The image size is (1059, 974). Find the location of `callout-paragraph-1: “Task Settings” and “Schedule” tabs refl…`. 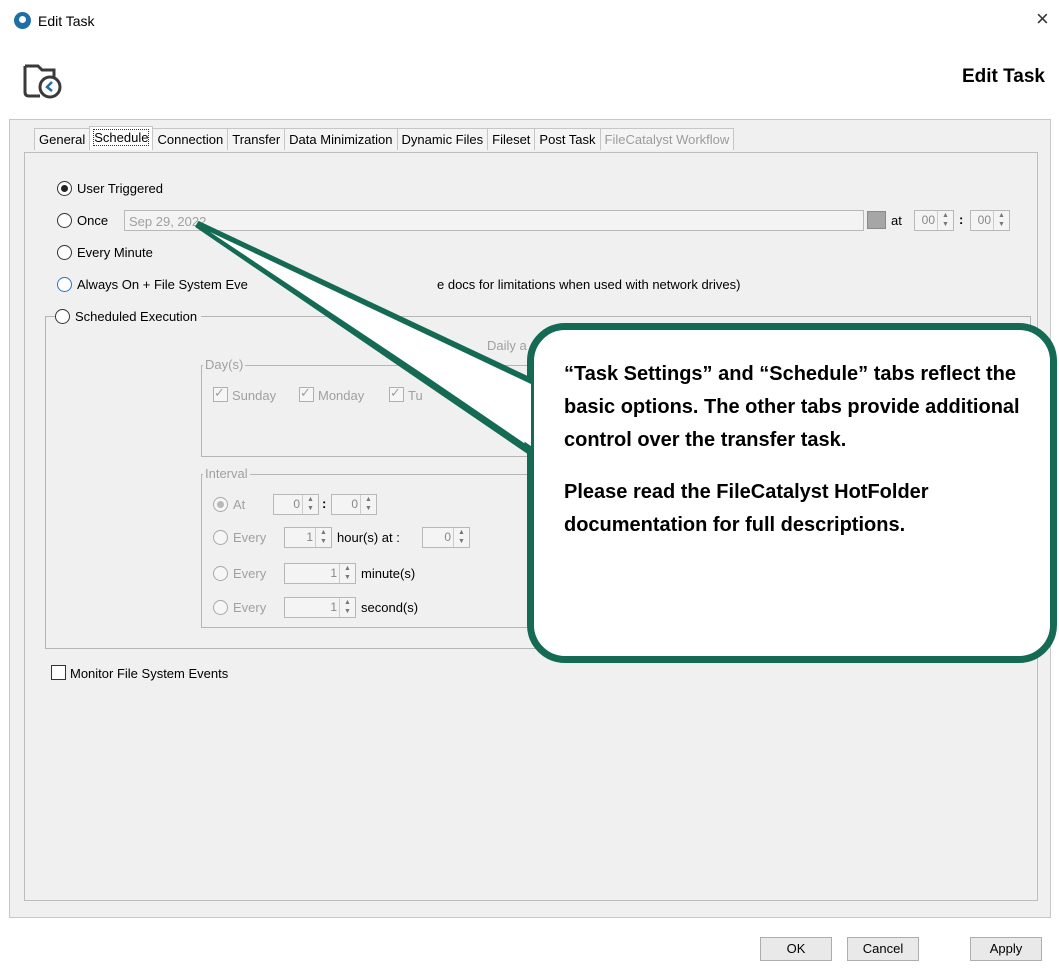

callout-paragraph-1: “Task Settings” and “Schedule” tabs refl… is located at coordinates (792, 407).